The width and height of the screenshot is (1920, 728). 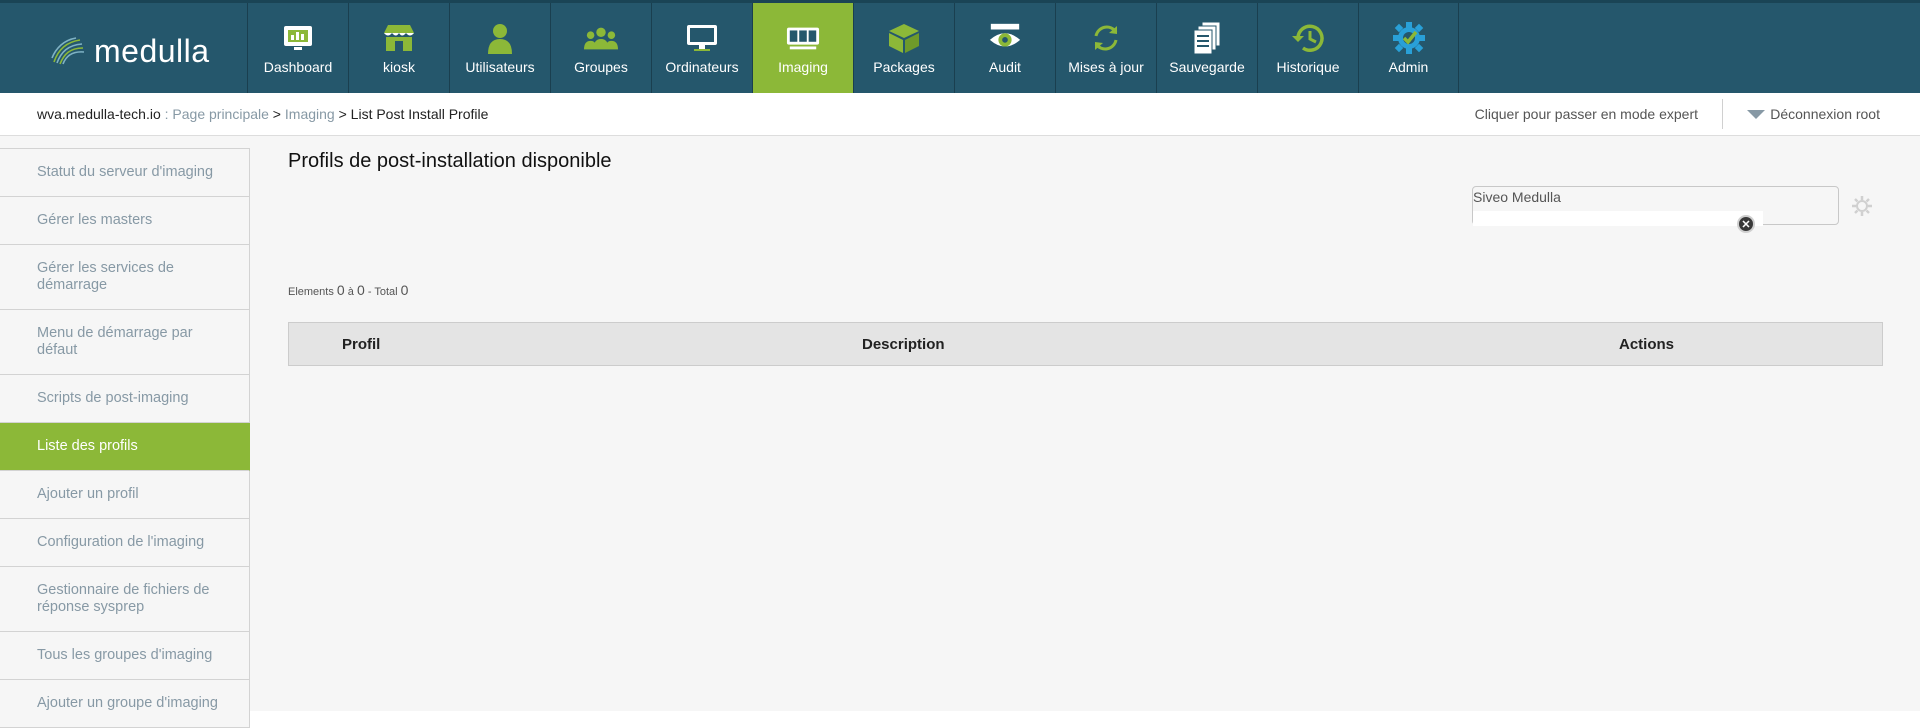 I want to click on breadcrumb-home-link: Page principale, so click(x=220, y=114).